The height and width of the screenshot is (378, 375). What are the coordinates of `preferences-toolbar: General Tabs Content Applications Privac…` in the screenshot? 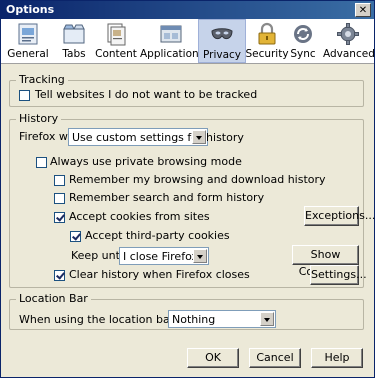 It's located at (188, 41).